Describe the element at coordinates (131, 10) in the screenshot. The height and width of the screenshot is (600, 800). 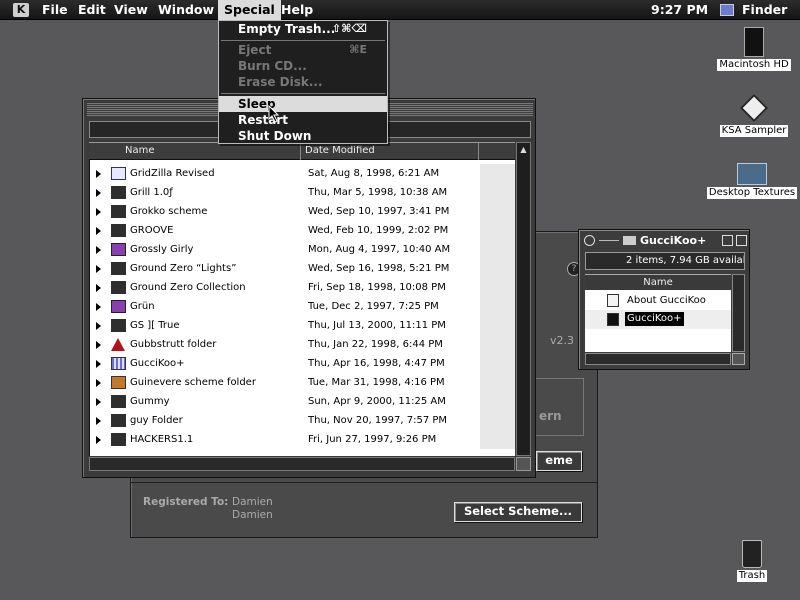
I see `menu-view: View` at that location.